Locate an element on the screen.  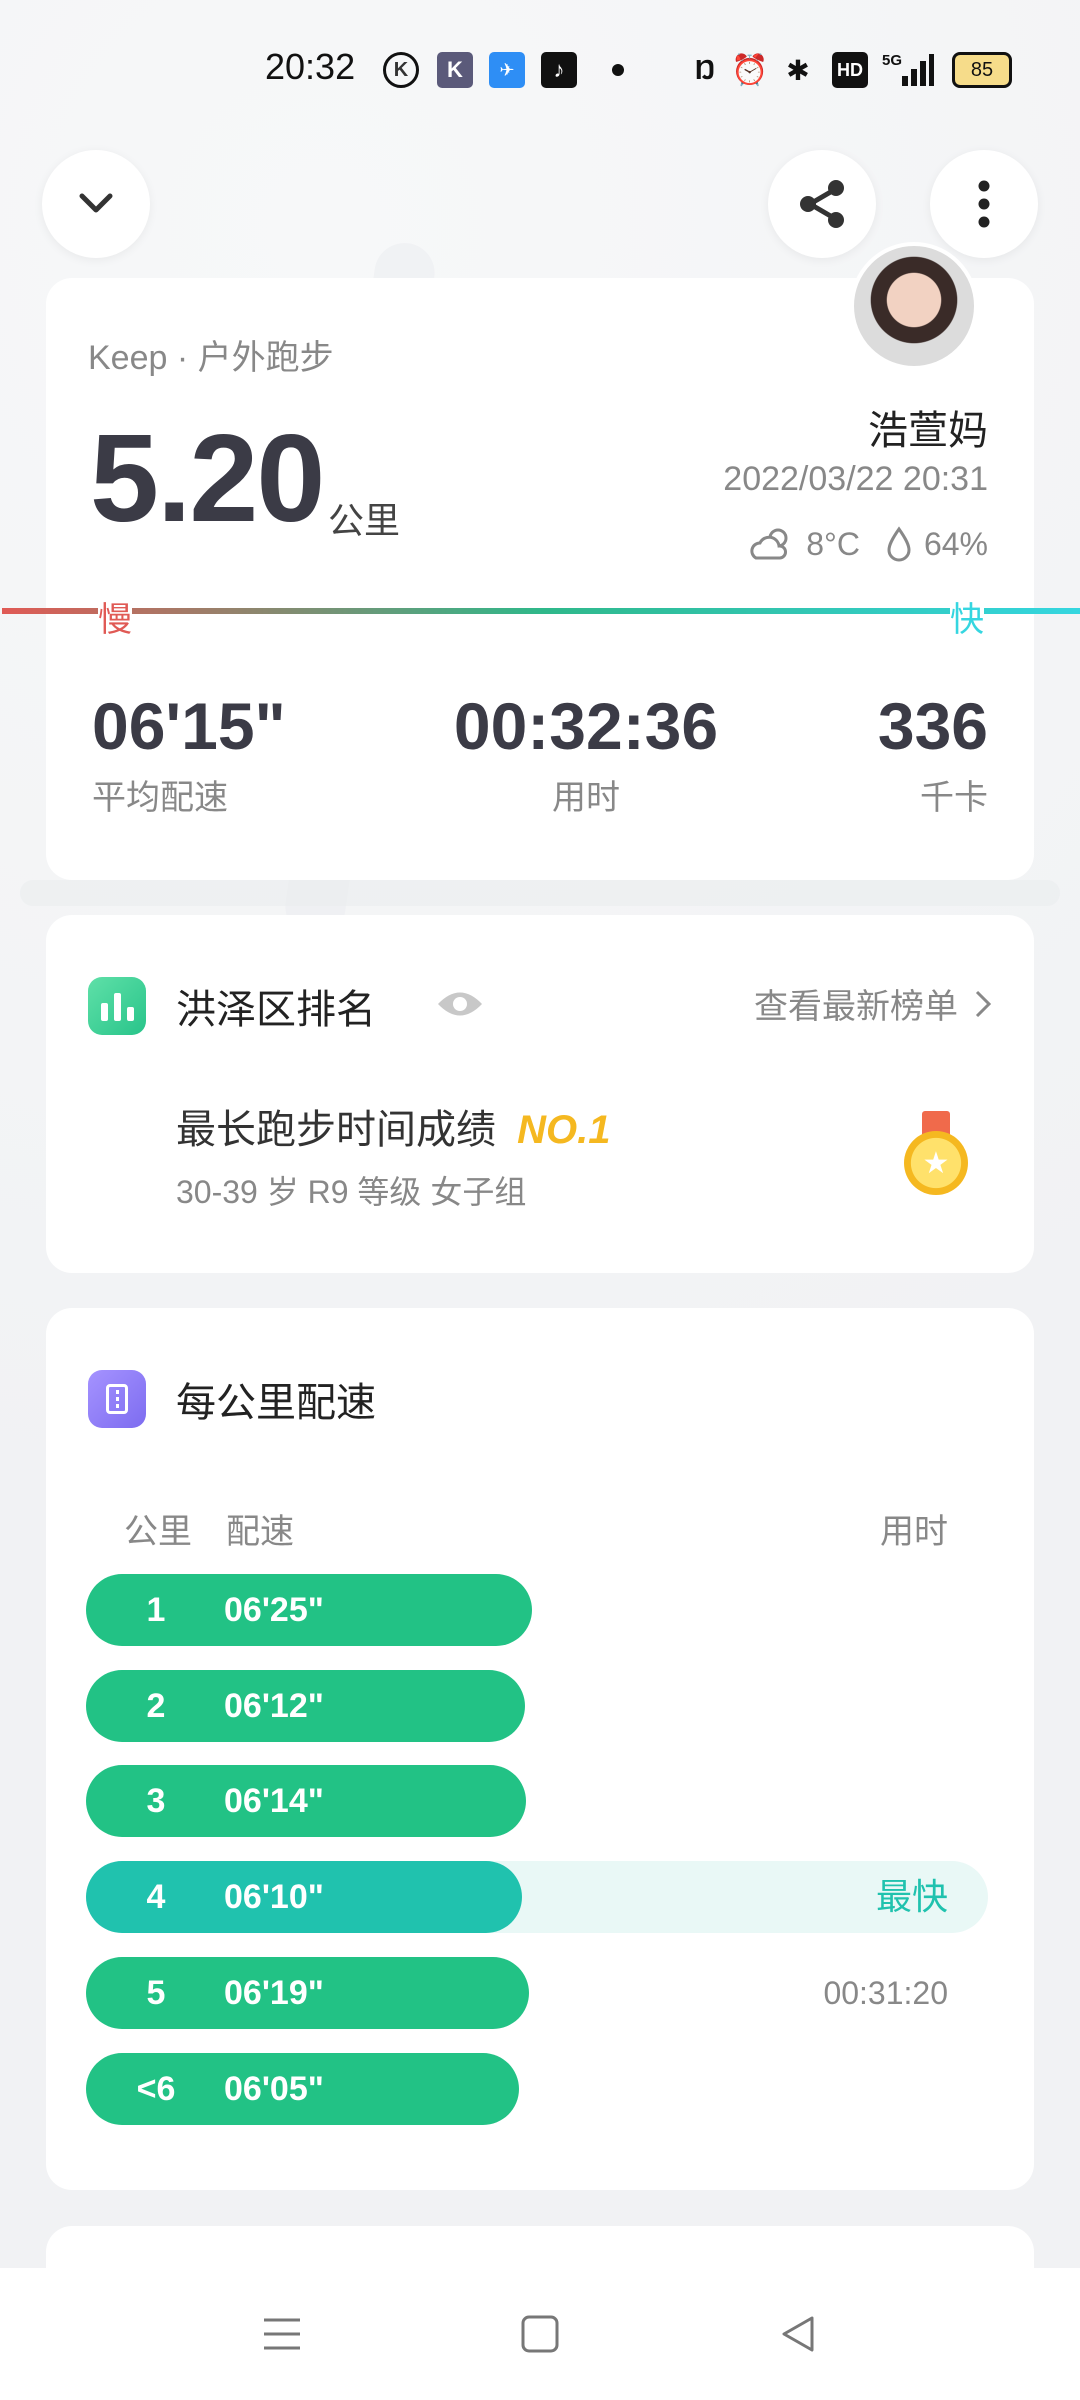
weather-info: 8°C 64% is located at coordinates (868, 544).